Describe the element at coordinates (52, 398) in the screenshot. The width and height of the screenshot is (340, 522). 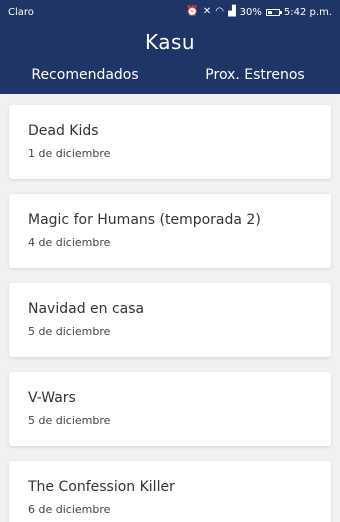
I see `release-title: V-Wars` at that location.